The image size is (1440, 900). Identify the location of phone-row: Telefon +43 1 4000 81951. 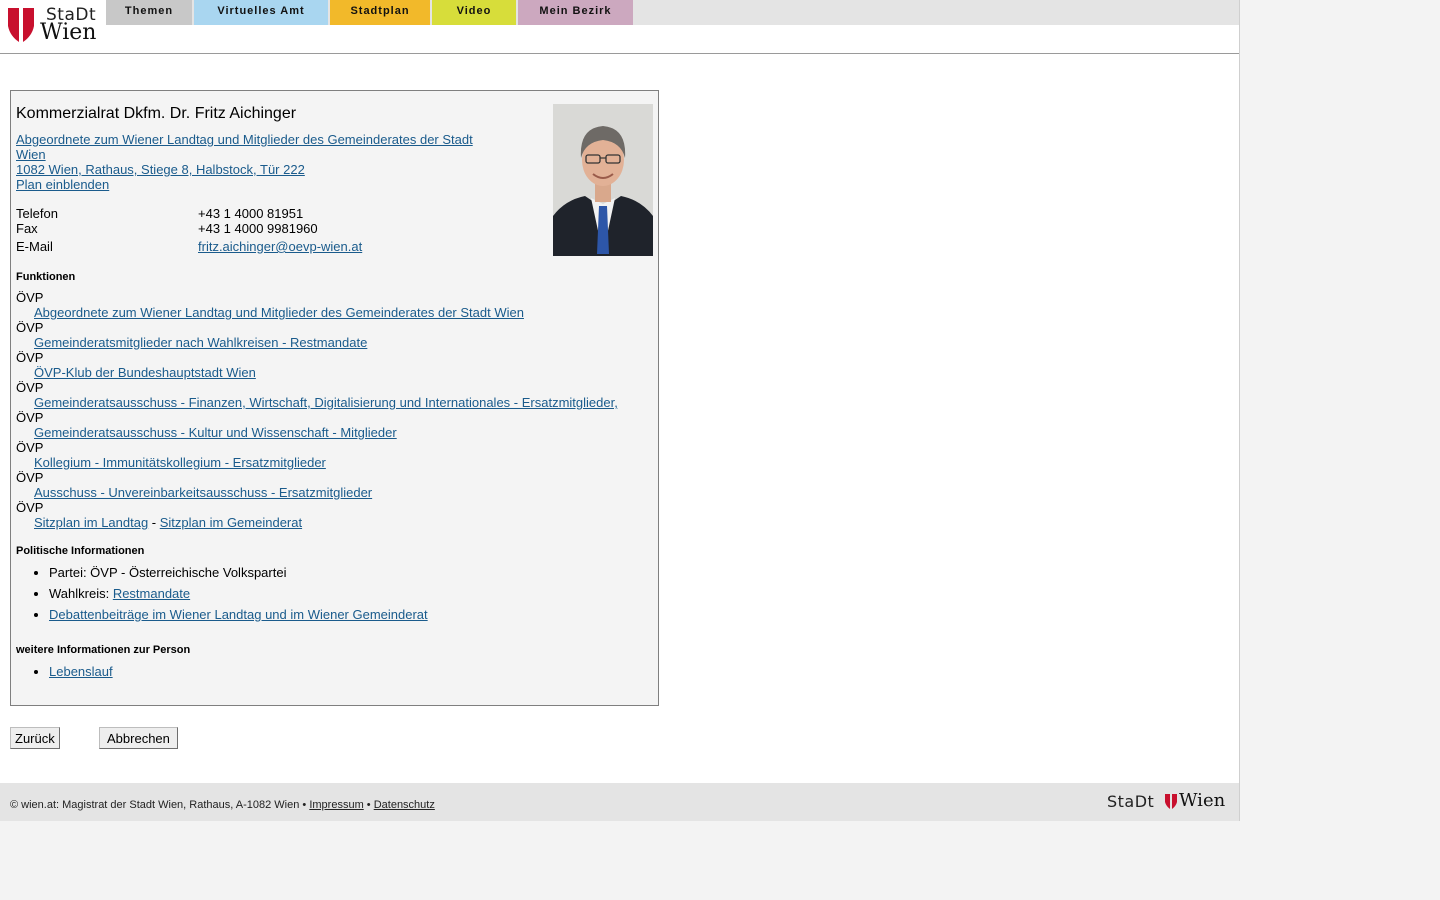
(276, 214).